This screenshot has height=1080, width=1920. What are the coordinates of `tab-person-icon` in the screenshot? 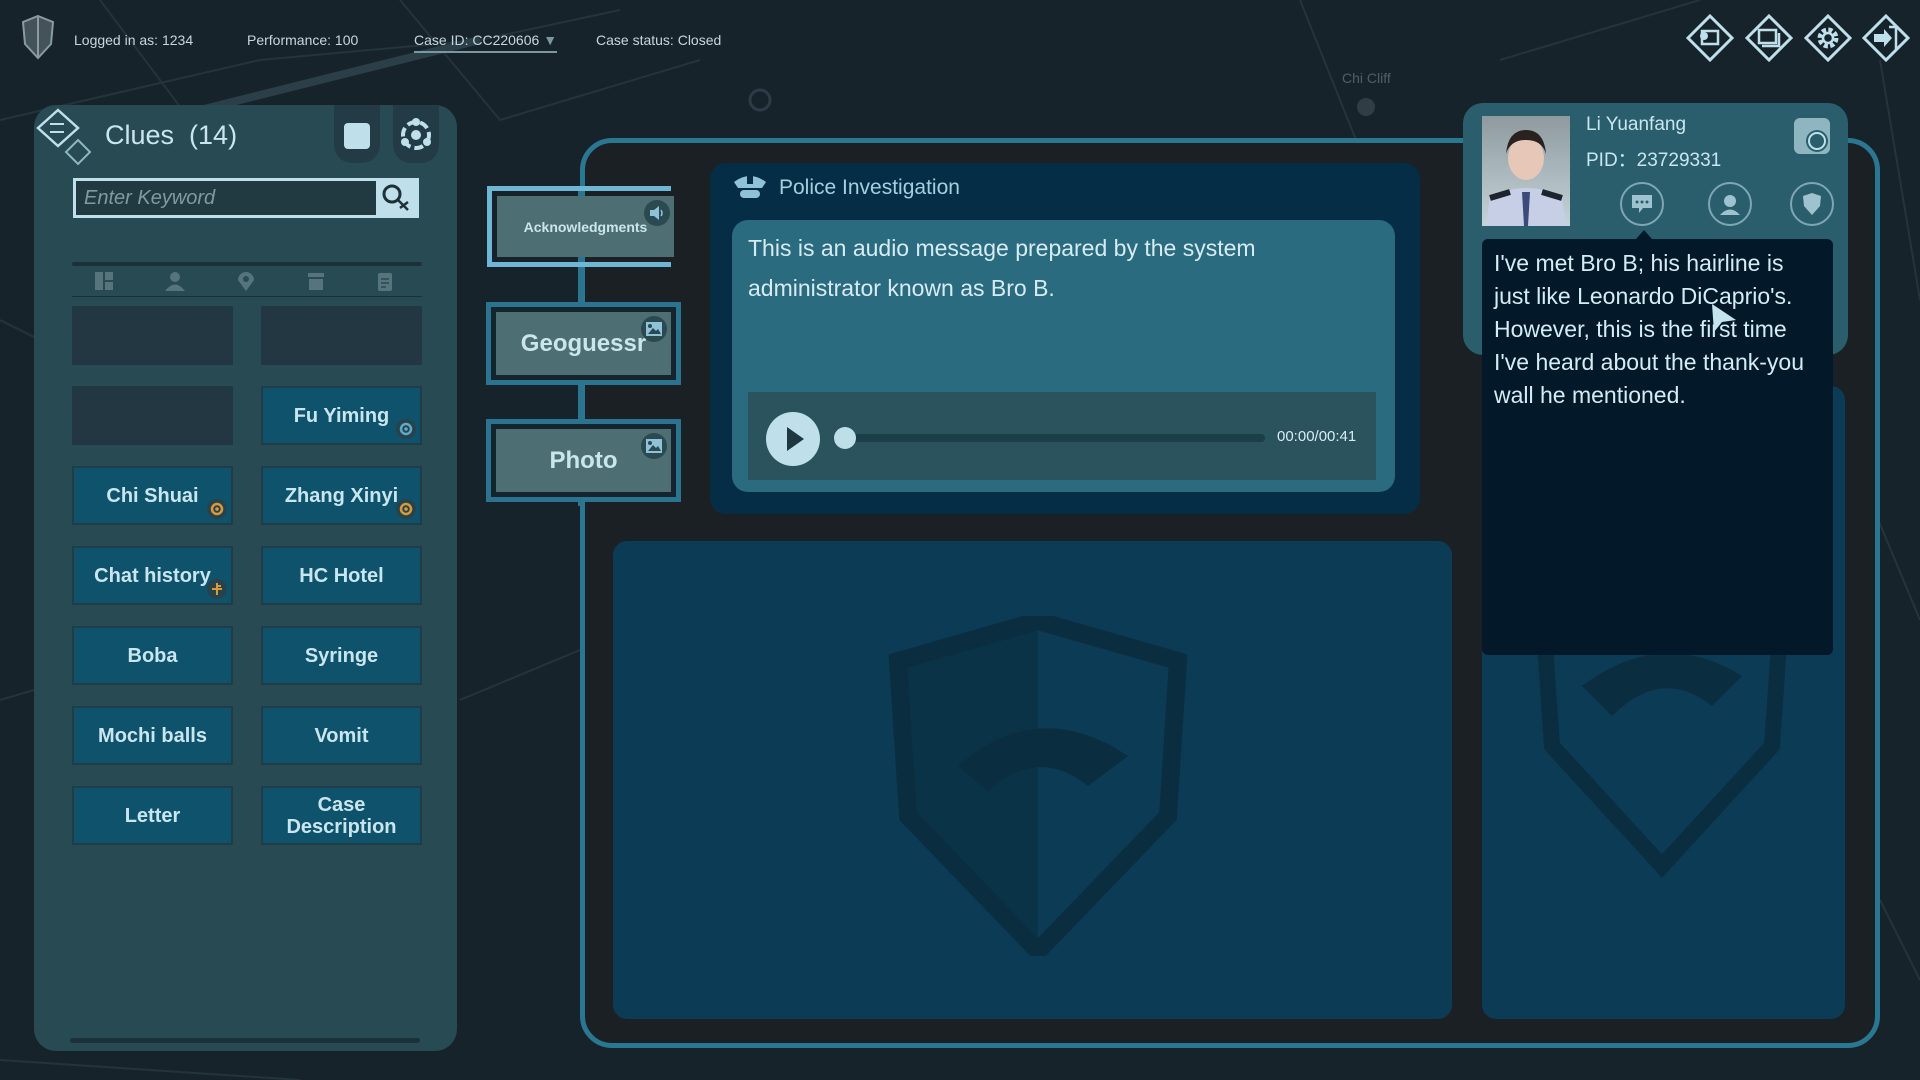 It's located at (175, 281).